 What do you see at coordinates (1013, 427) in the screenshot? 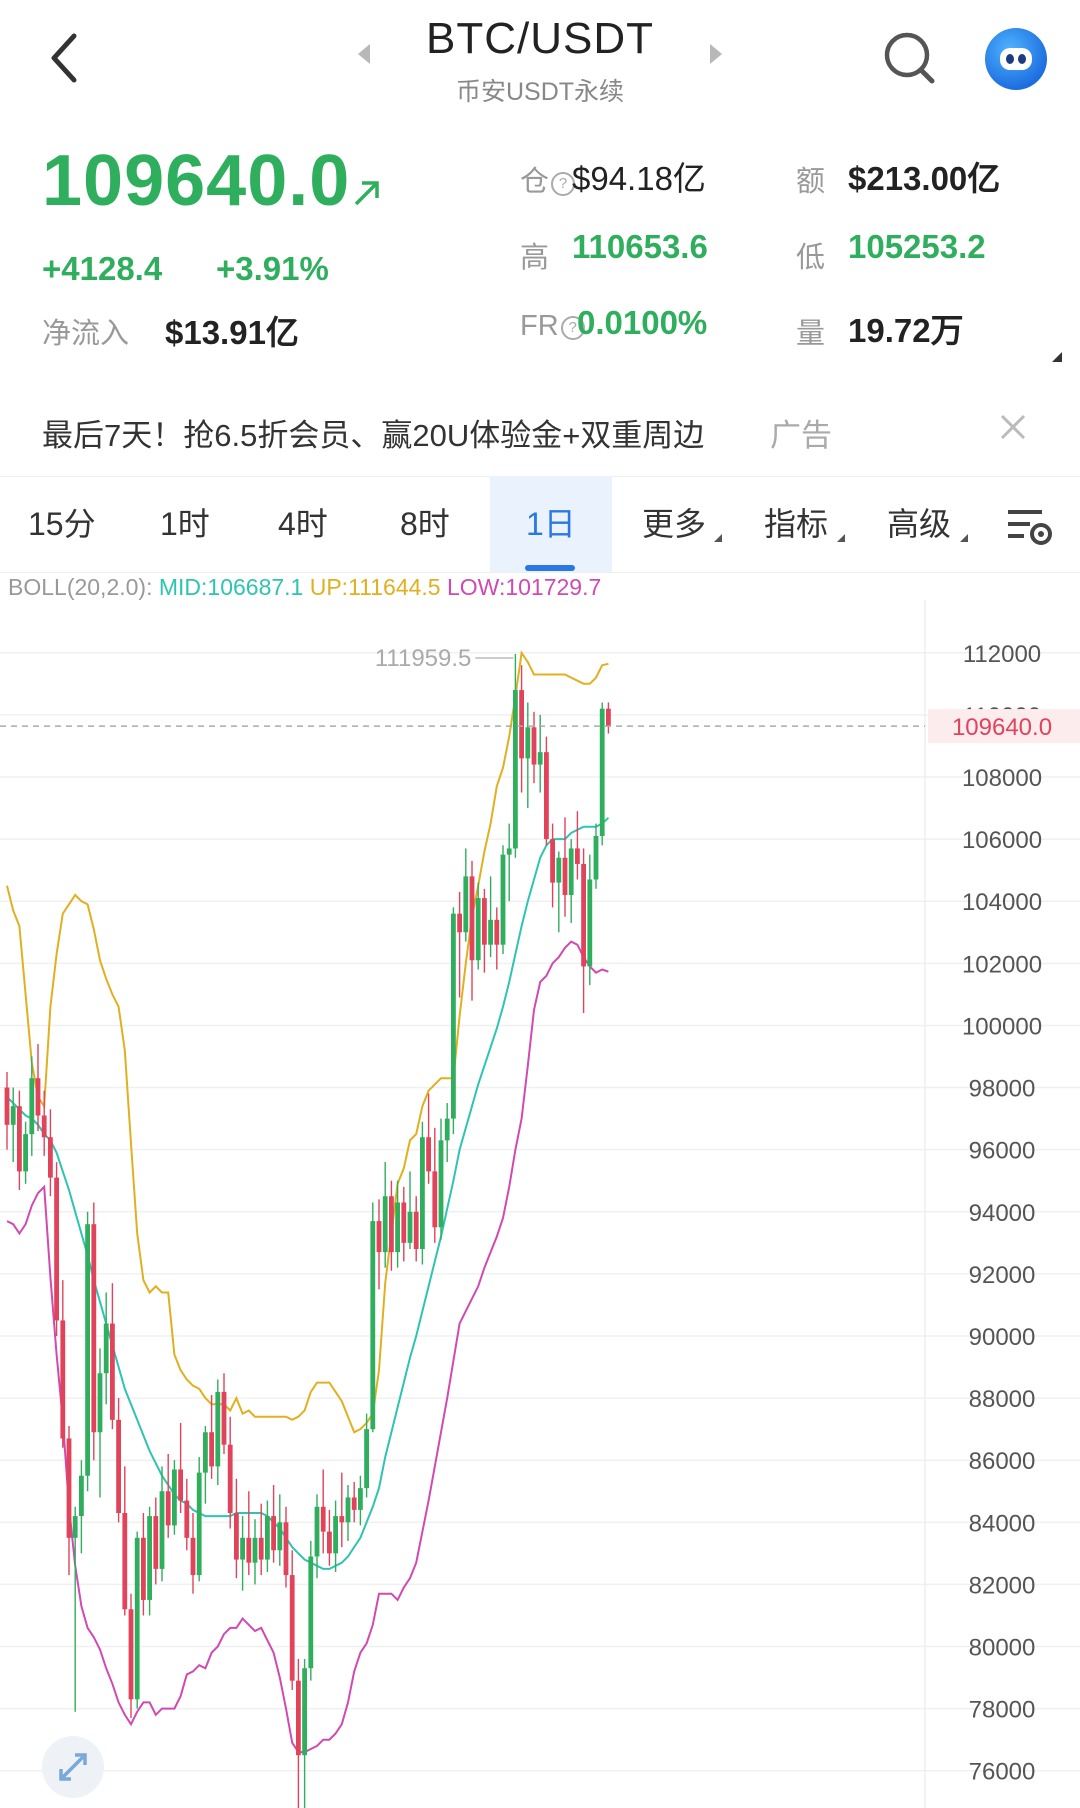
I see `close-icon` at bounding box center [1013, 427].